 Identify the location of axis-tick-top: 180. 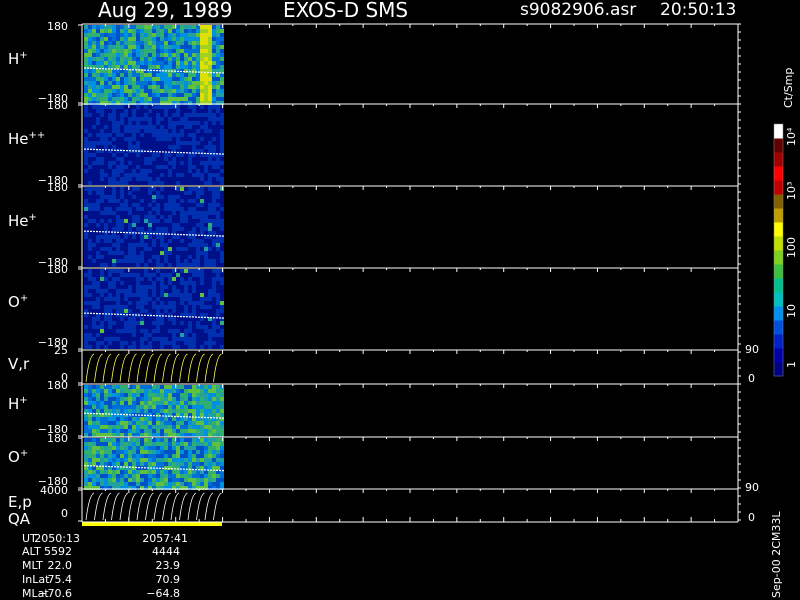
(57, 269).